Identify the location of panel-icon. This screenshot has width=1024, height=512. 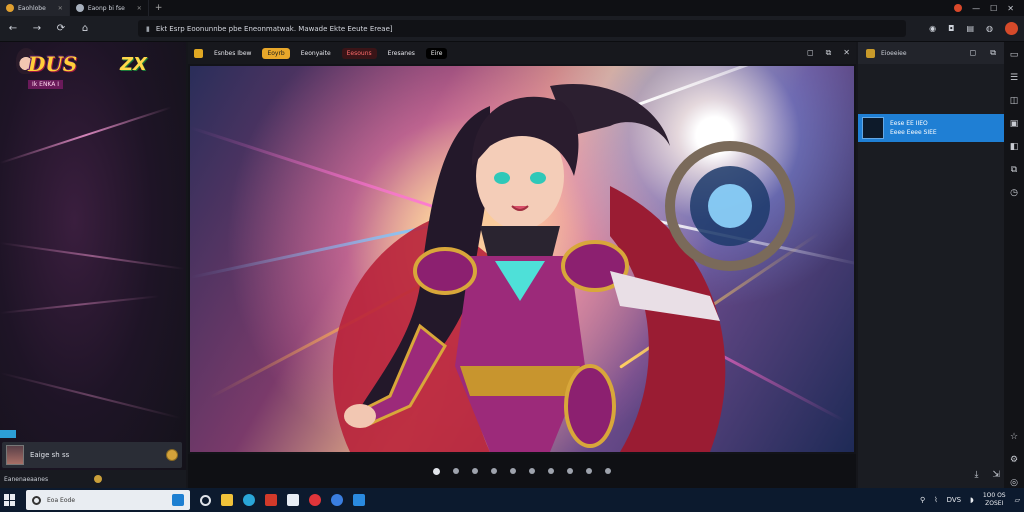
(870, 53).